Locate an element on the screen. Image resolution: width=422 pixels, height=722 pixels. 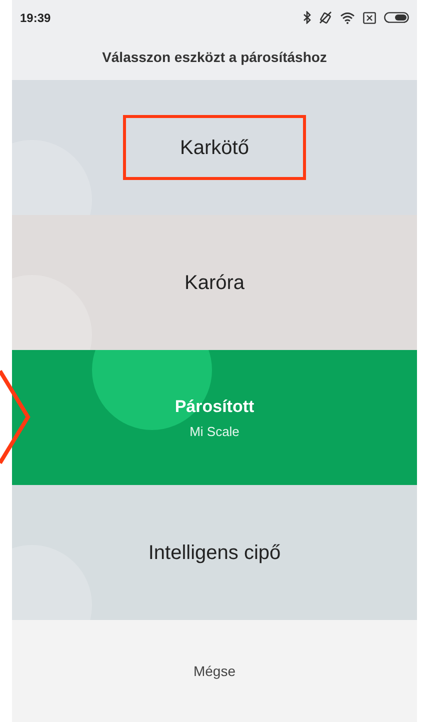
cancel-button: Mégse is located at coordinates (214, 671).